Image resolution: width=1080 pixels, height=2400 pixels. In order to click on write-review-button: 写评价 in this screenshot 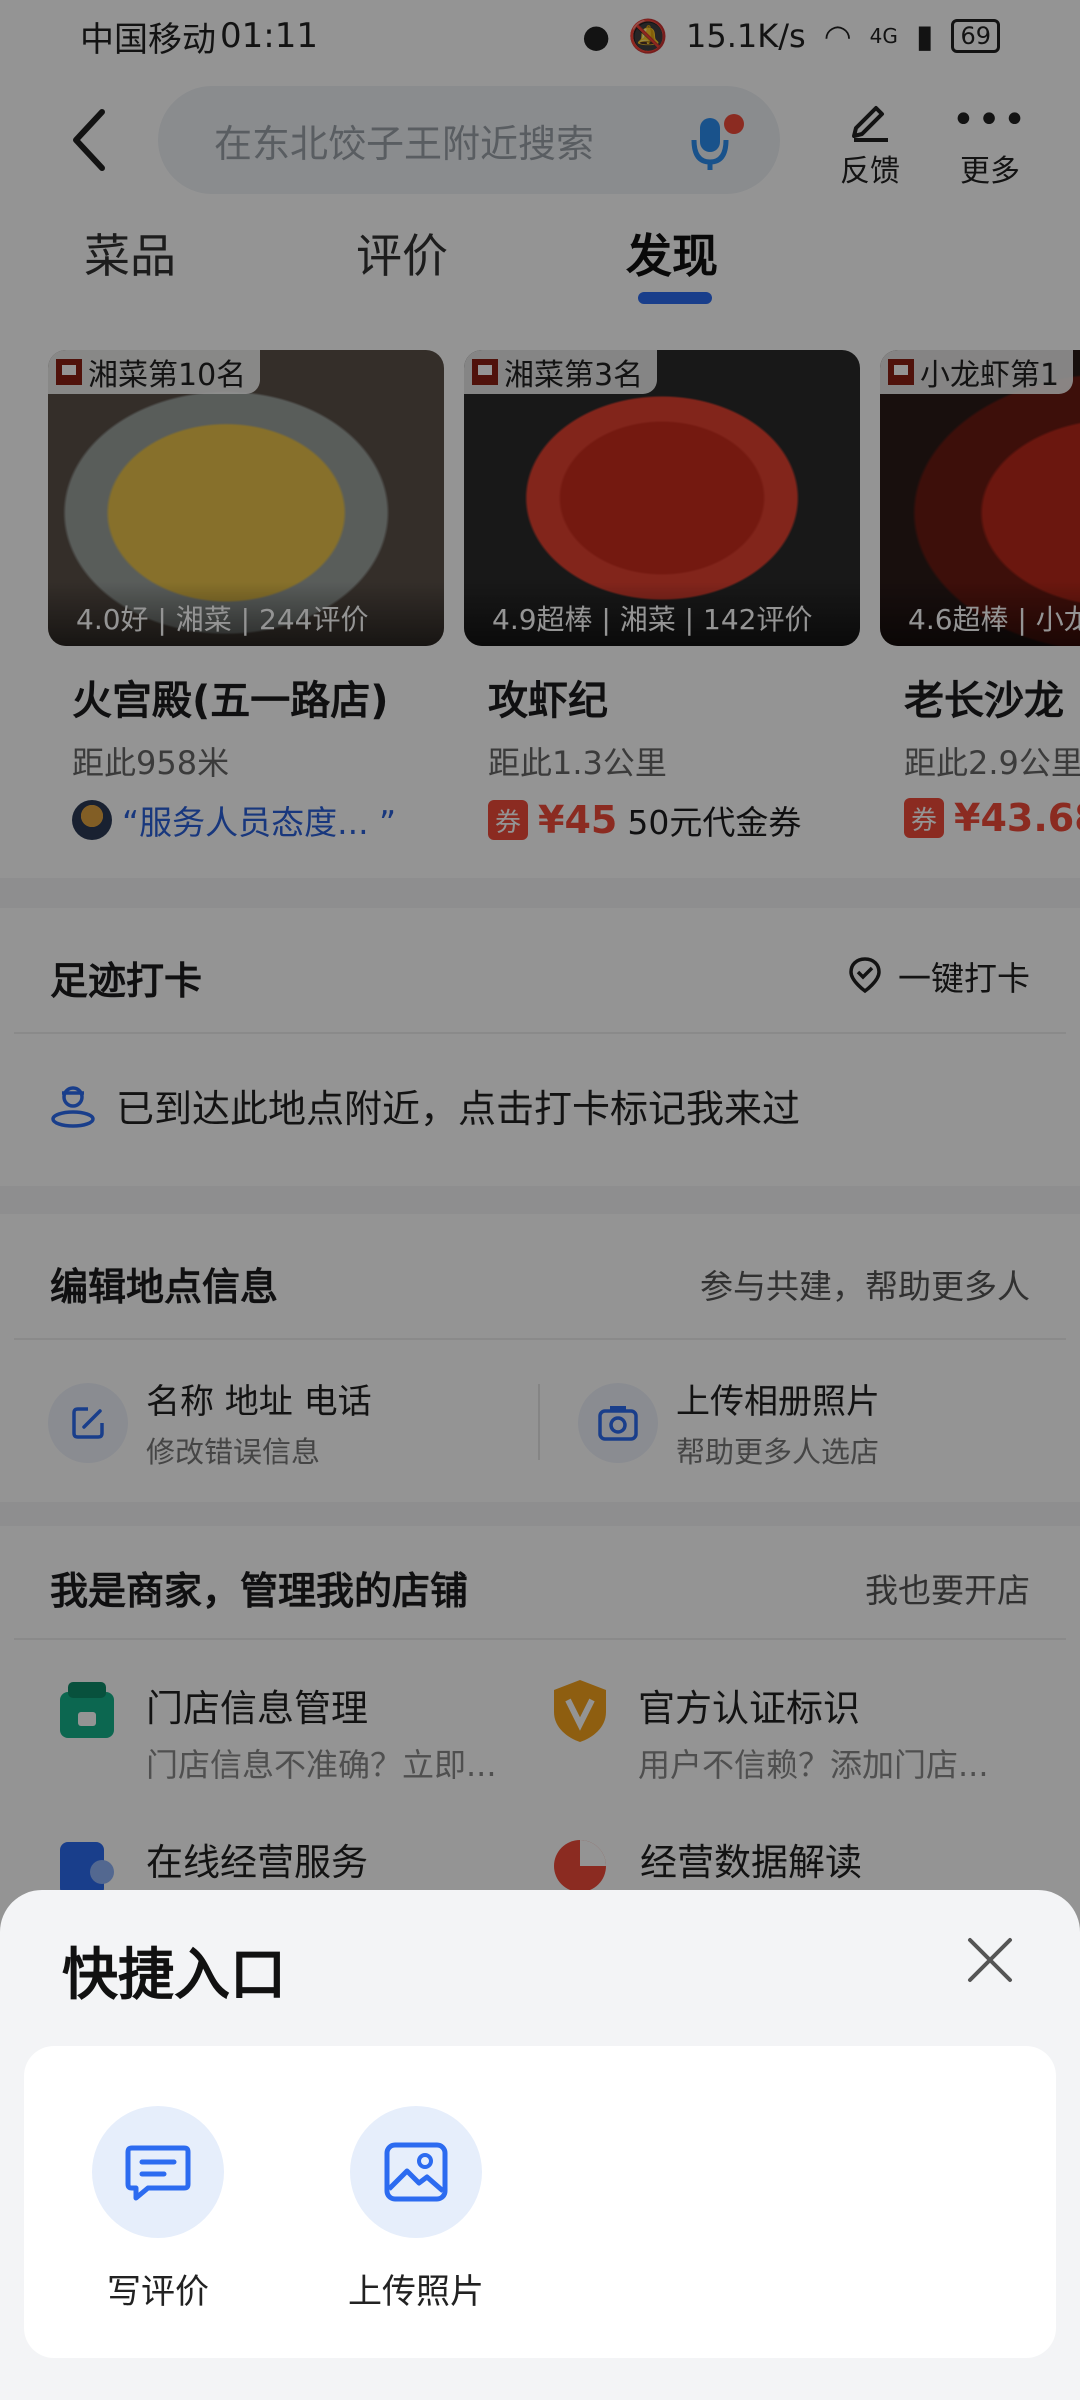, I will do `click(158, 2209)`.